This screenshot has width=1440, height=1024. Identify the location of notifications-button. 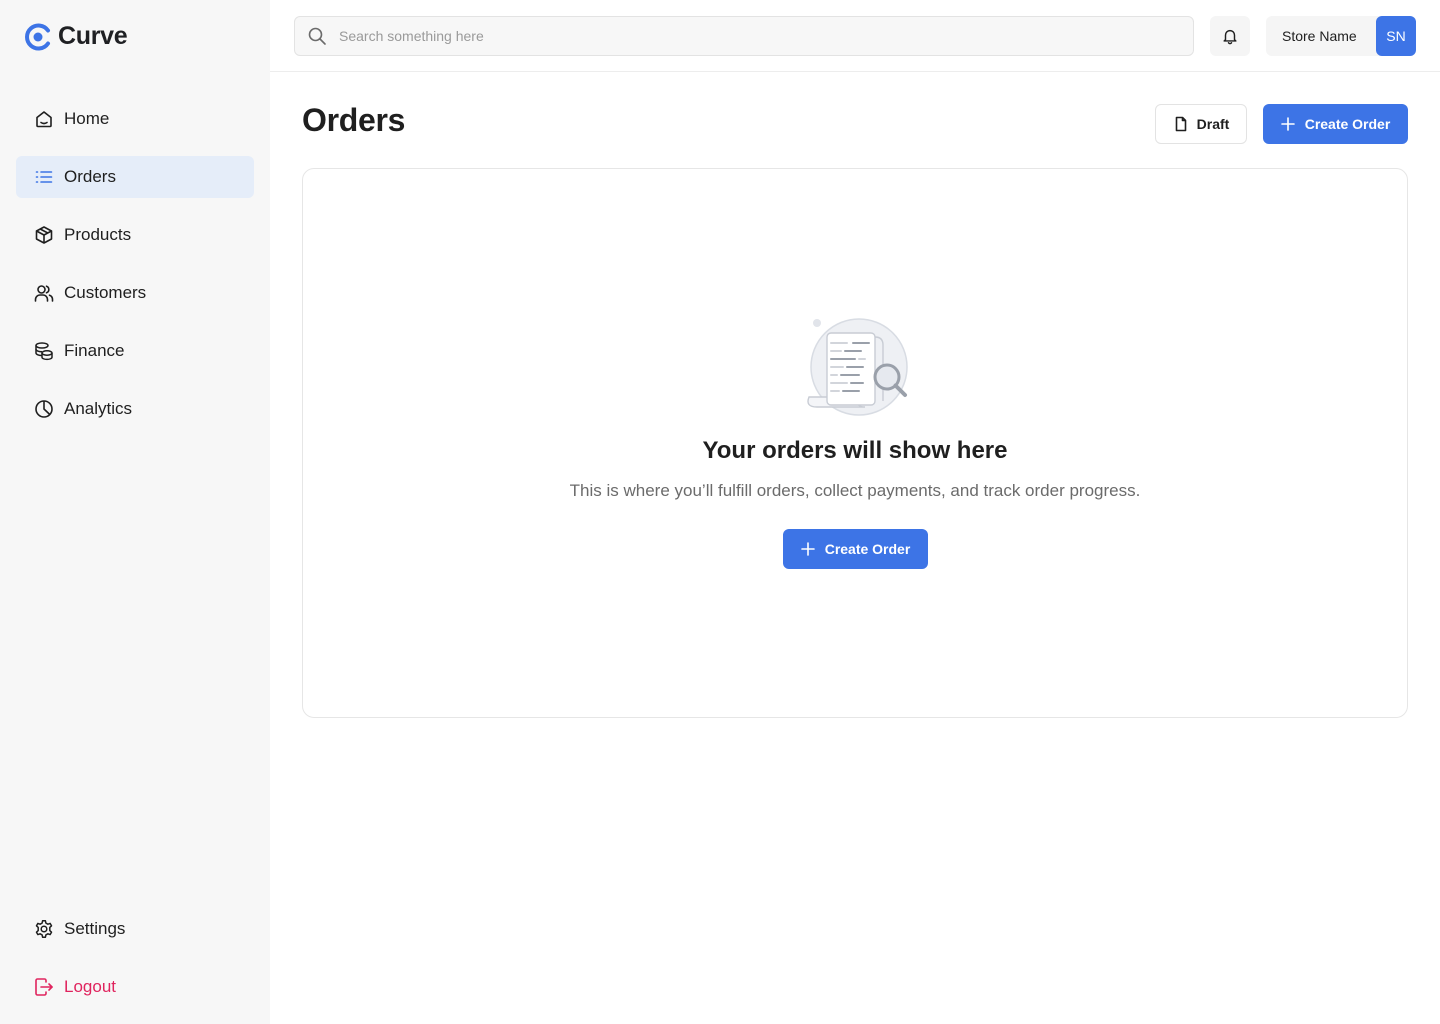
(1230, 36).